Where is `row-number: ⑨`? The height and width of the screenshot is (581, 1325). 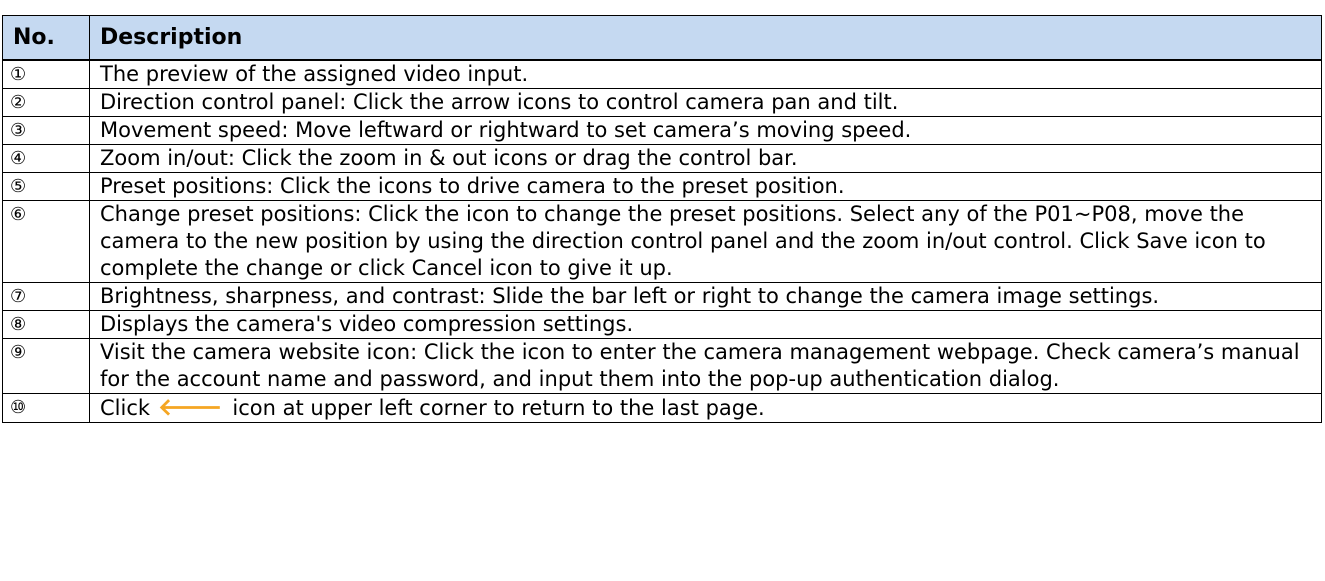 row-number: ⑨ is located at coordinates (46, 366).